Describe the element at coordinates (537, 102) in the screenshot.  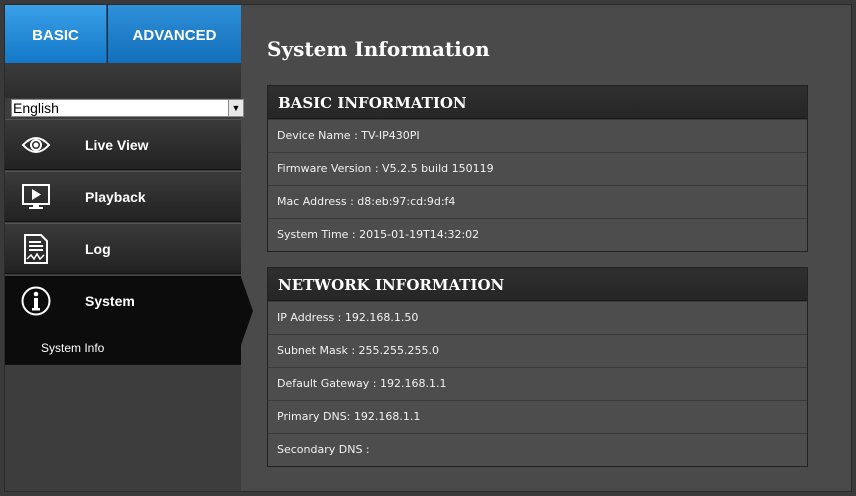
I see `panel-header: BASIC INFORMATION` at that location.